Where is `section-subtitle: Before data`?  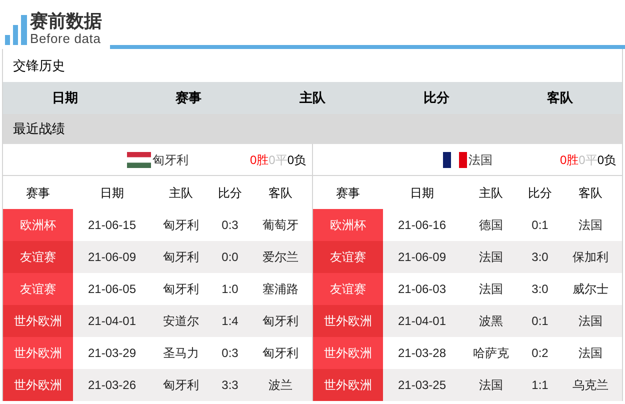
section-subtitle: Before data is located at coordinates (66, 38).